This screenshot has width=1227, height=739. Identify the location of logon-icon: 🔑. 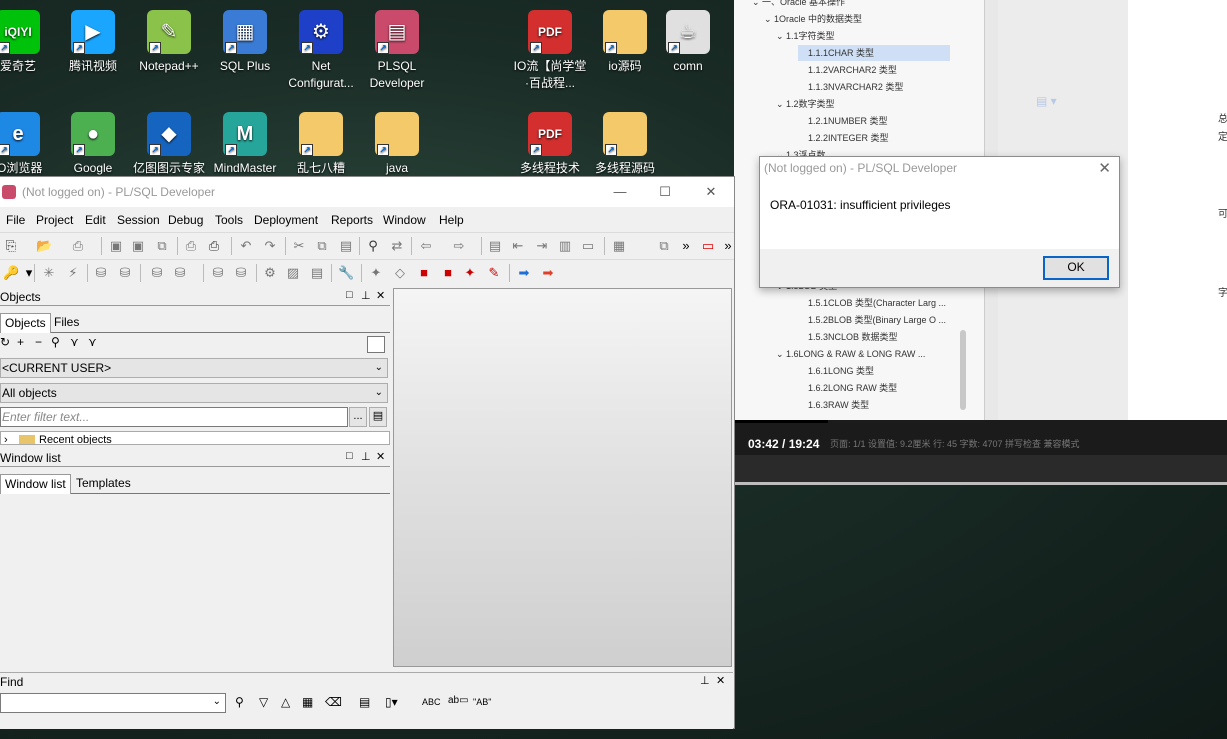
(11, 273).